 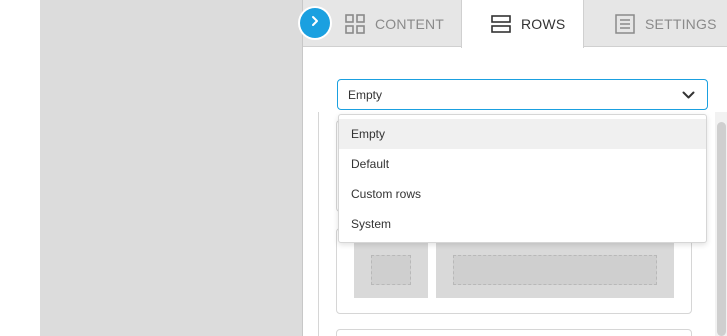 What do you see at coordinates (721, 229) in the screenshot?
I see `scrollbar-thumb` at bounding box center [721, 229].